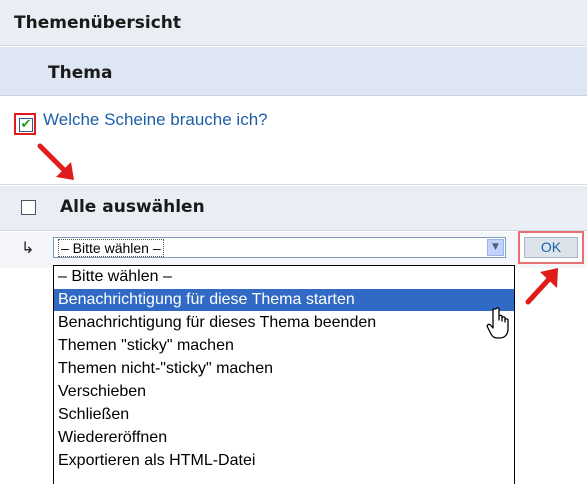 This screenshot has width=587, height=484. Describe the element at coordinates (284, 346) in the screenshot. I see `dropdown-option: Themen "sticky" machen` at that location.